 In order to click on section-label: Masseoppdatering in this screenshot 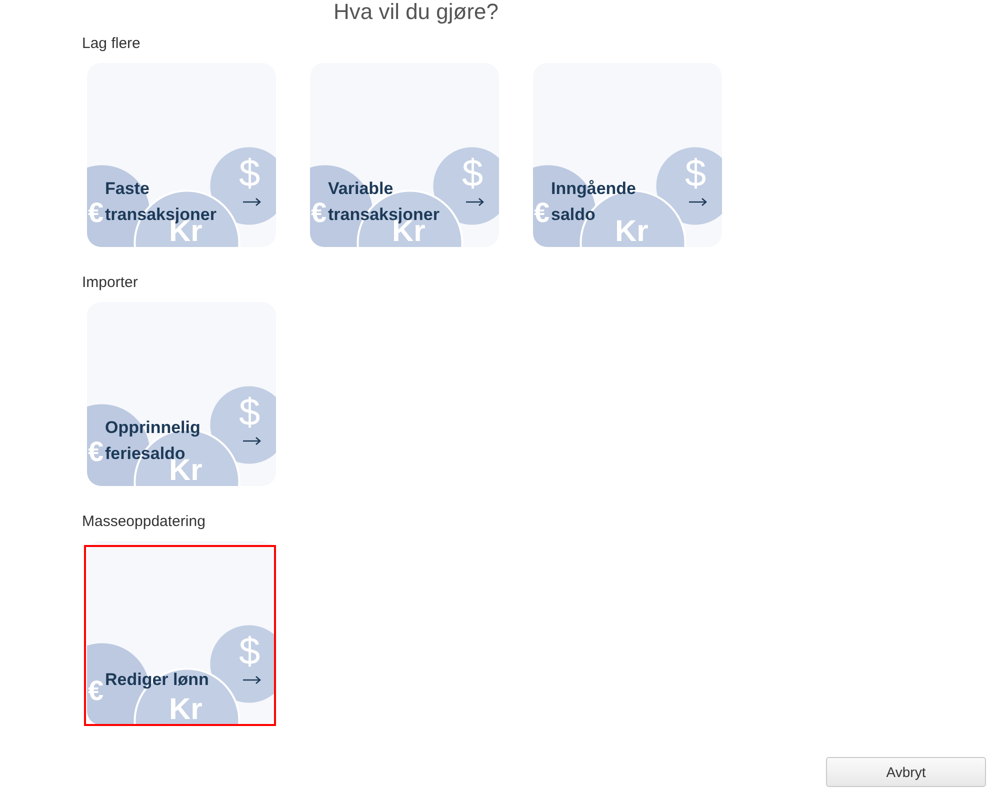, I will do `click(144, 522)`.